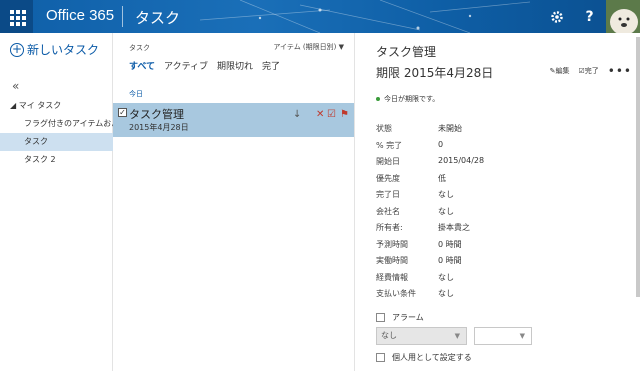 Image resolution: width=640 pixels, height=371 pixels. Describe the element at coordinates (308, 47) in the screenshot. I see `sort-dropdown: アイテム (期限日別) ▼` at that location.